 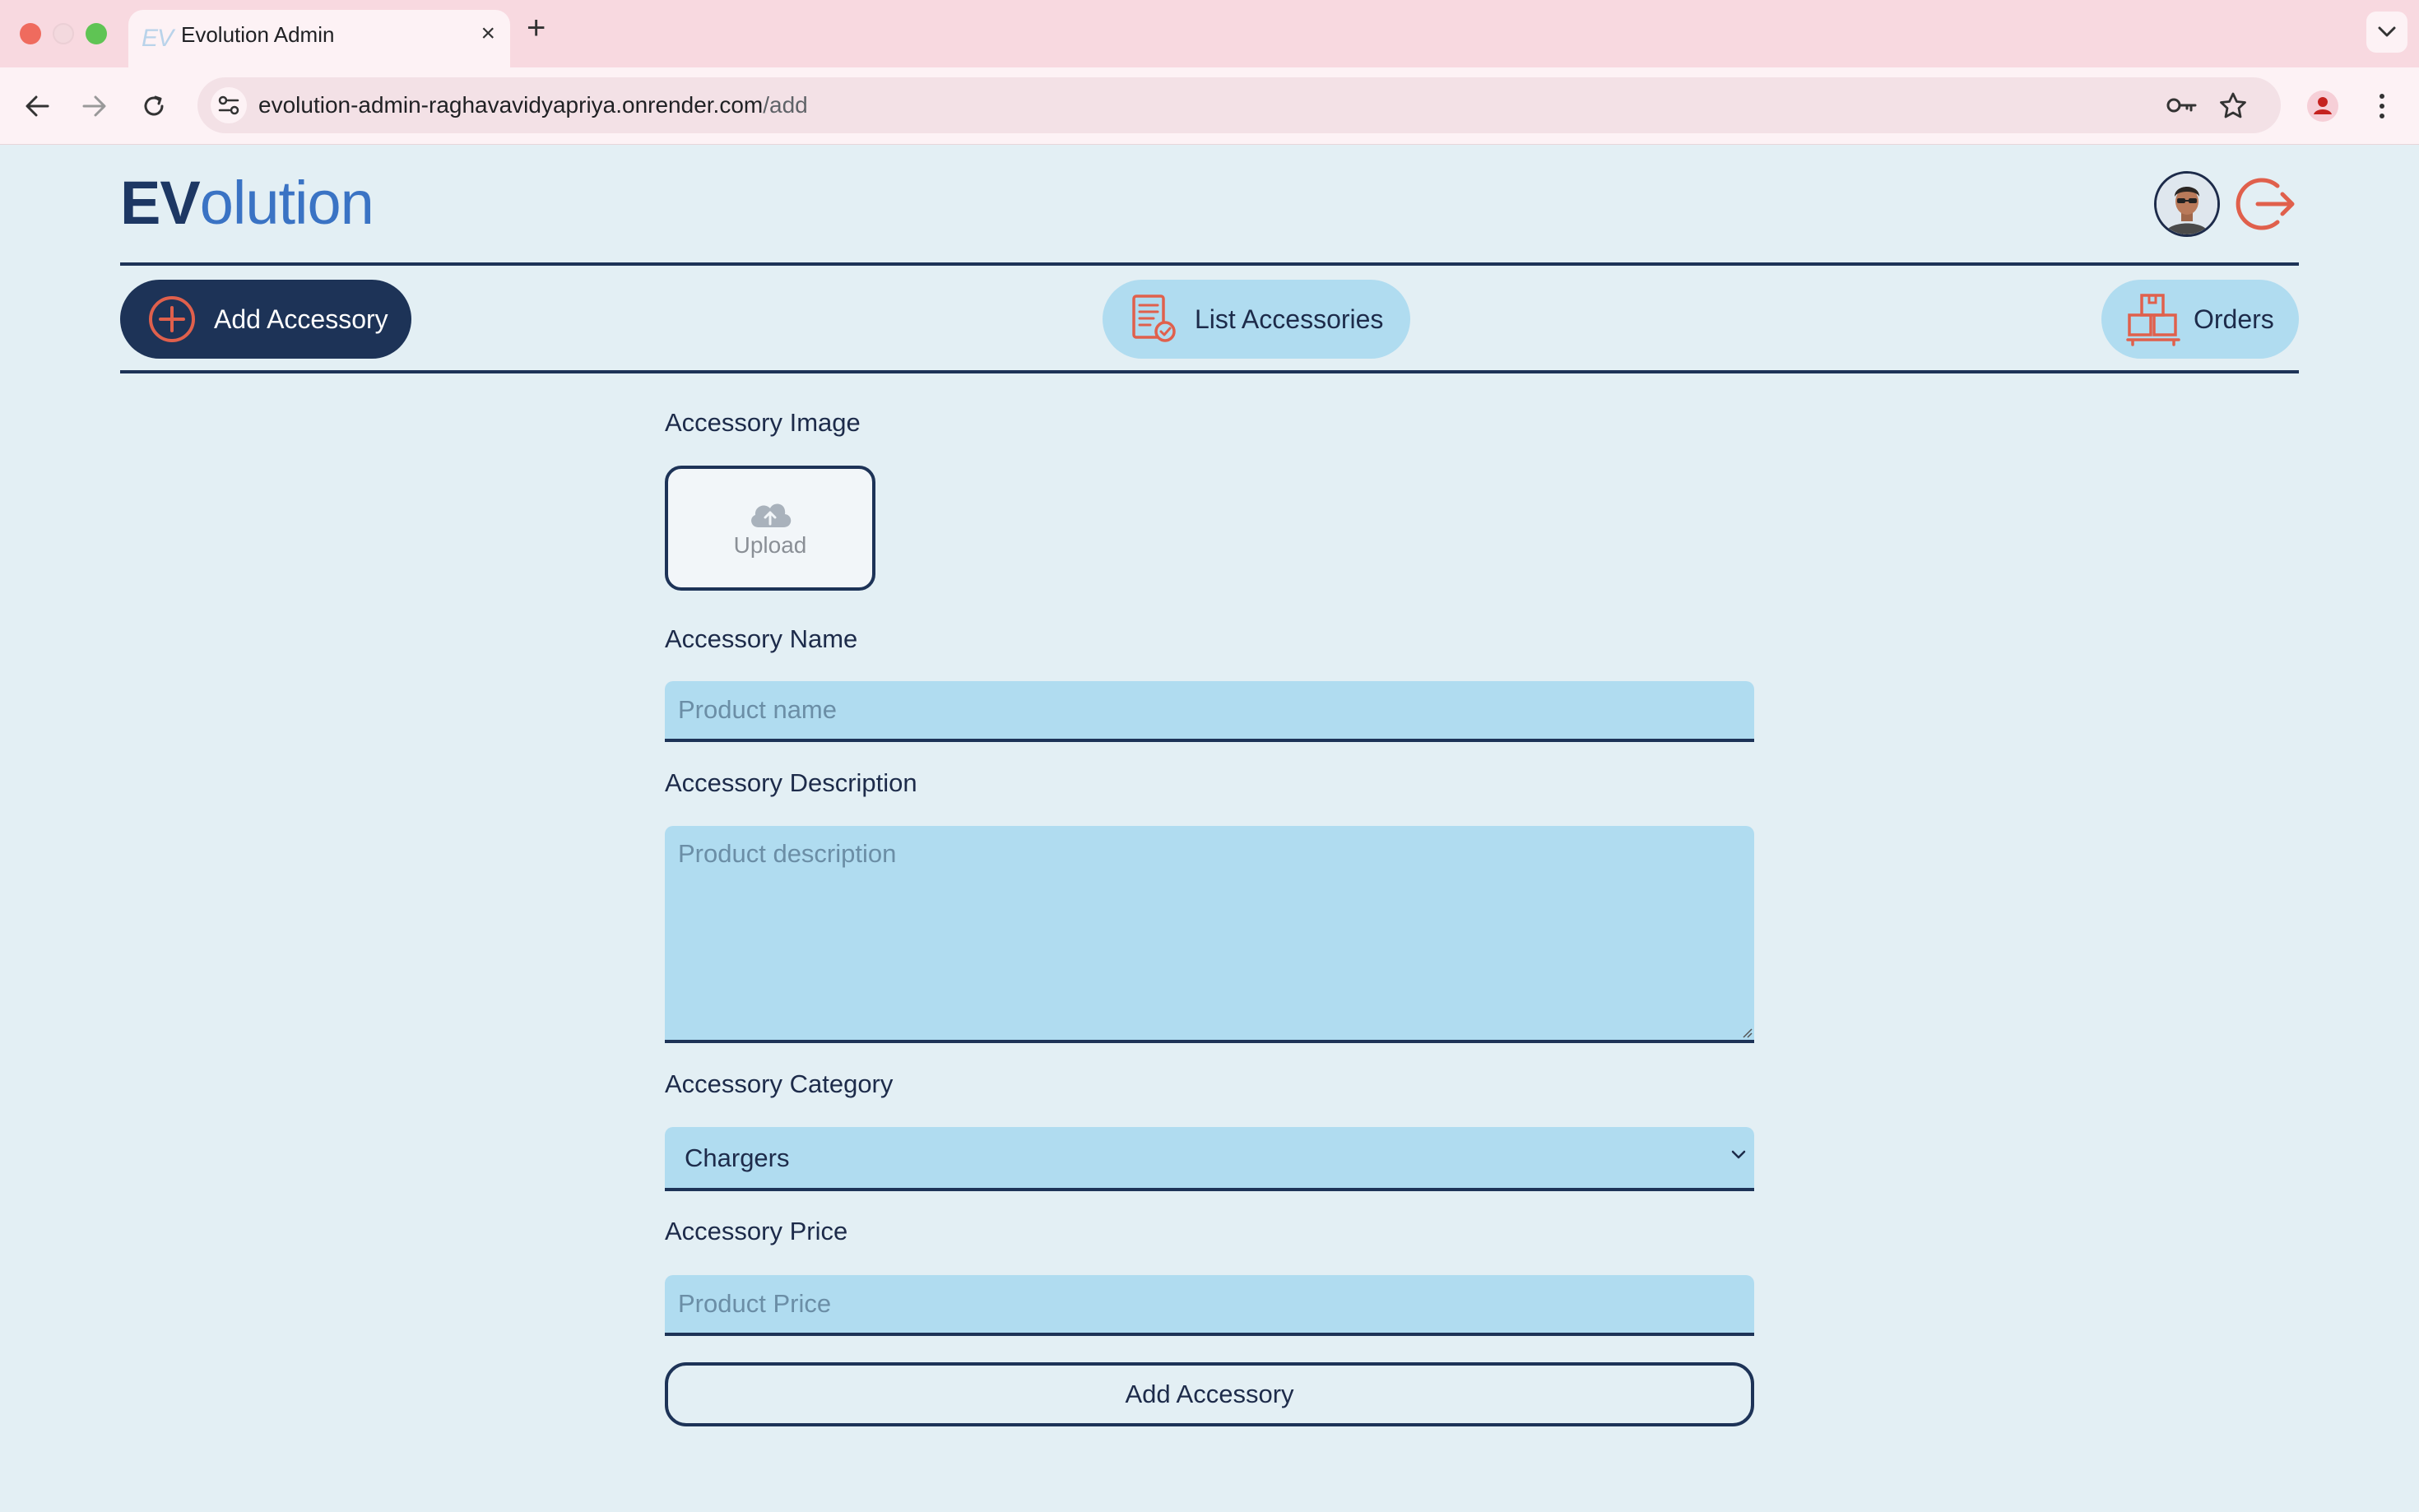 I want to click on nav-divider, so click(x=1209, y=371).